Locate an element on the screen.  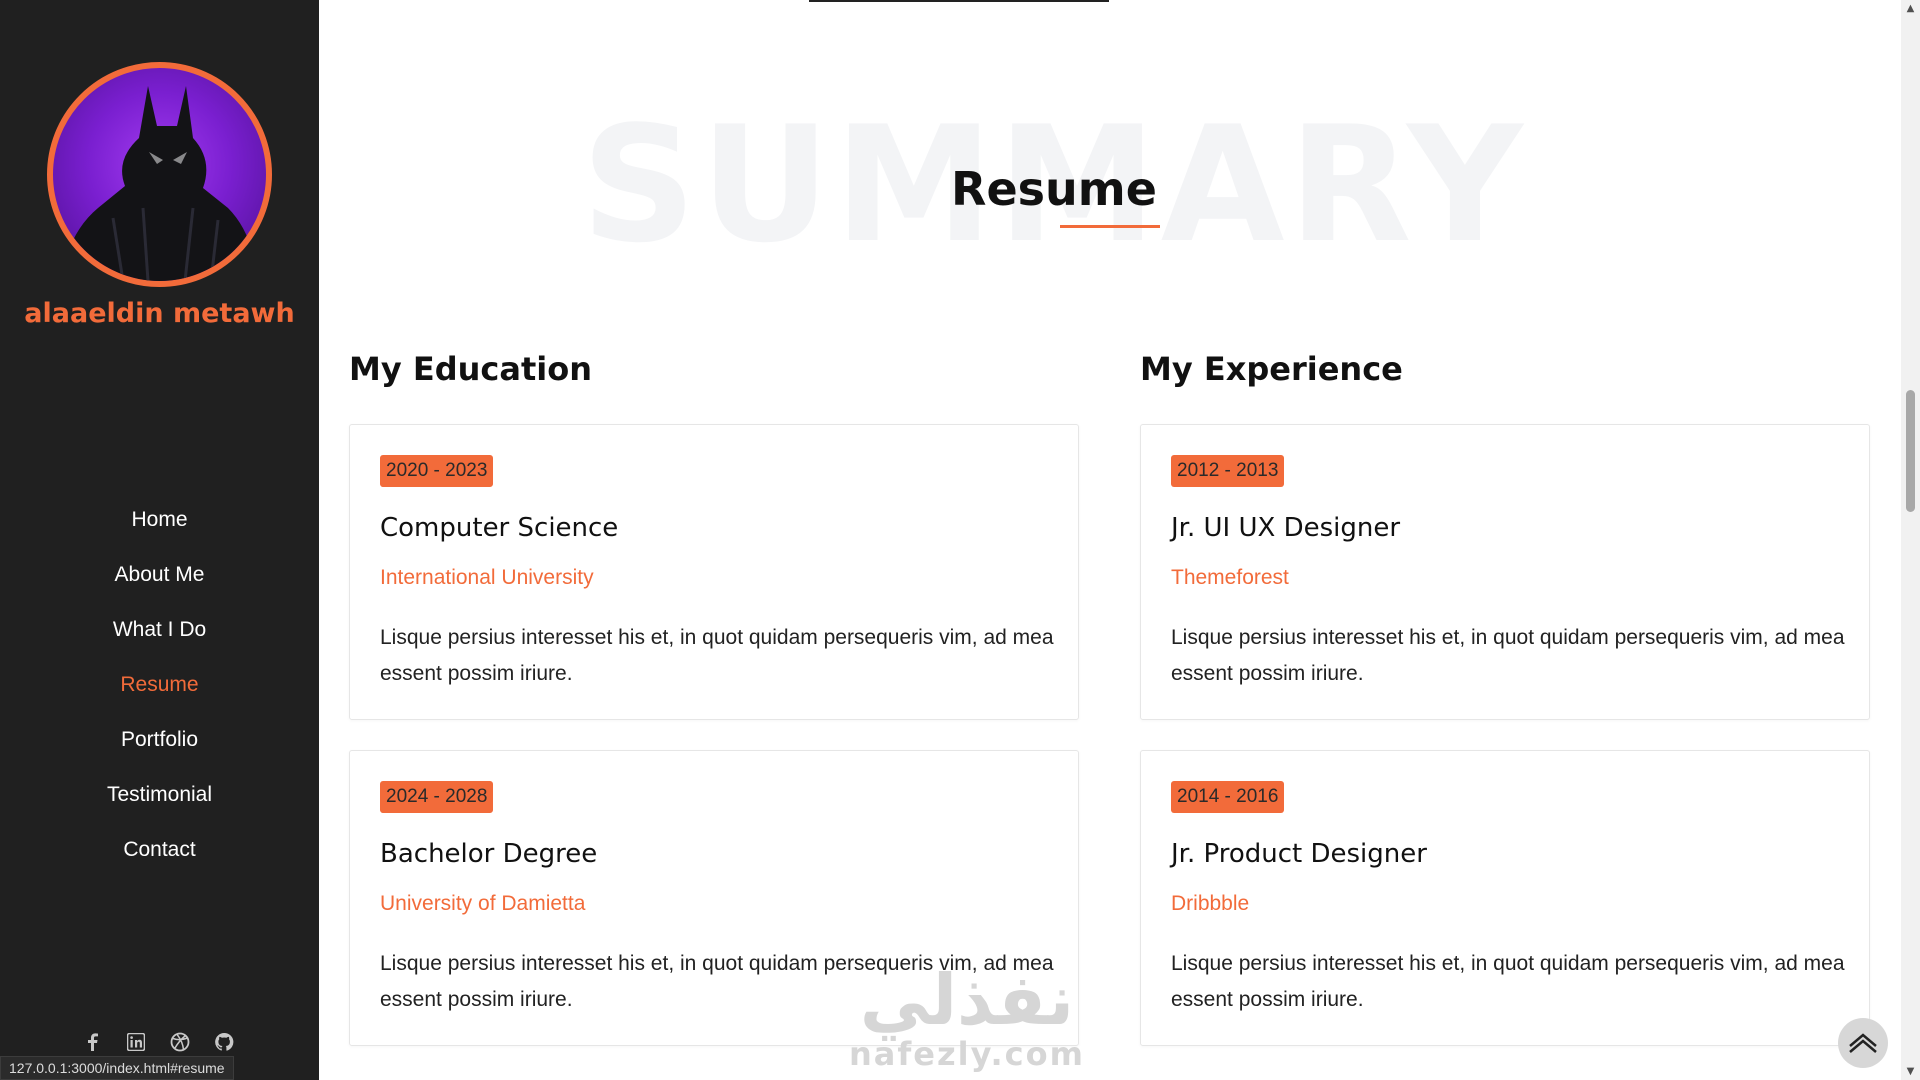
watermark-arabic: نفذلي is located at coordinates (967, 1000).